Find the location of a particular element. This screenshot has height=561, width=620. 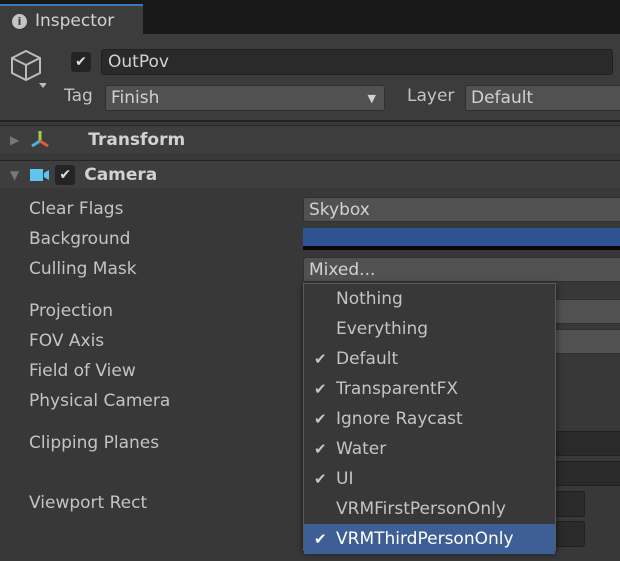

tag-value: Finish is located at coordinates (135, 98).